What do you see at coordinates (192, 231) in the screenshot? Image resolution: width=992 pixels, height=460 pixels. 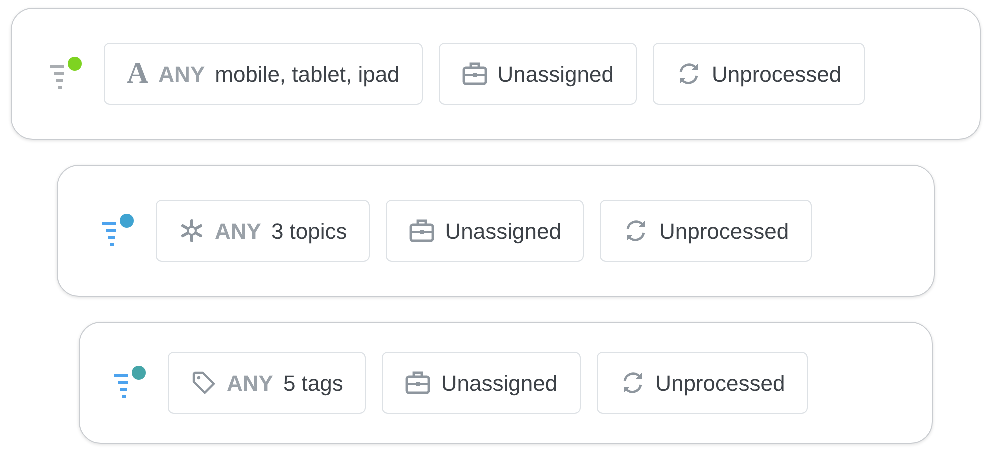 I see `asterisk-icon` at bounding box center [192, 231].